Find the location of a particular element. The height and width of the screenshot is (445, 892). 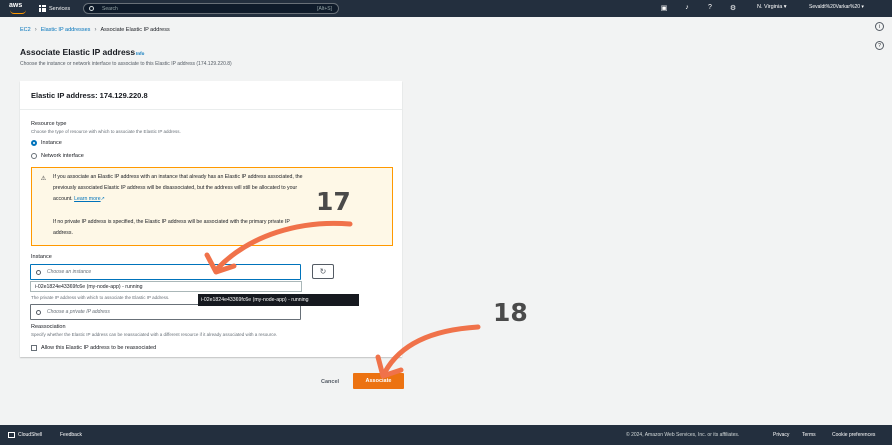

cloudshell-icon is located at coordinates (11, 435).